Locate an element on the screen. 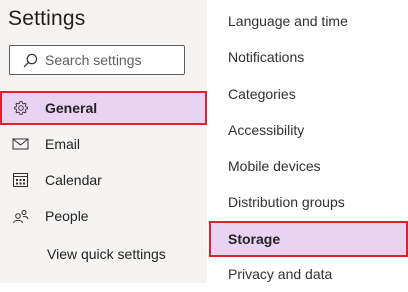  gear-icon is located at coordinates (21, 107).